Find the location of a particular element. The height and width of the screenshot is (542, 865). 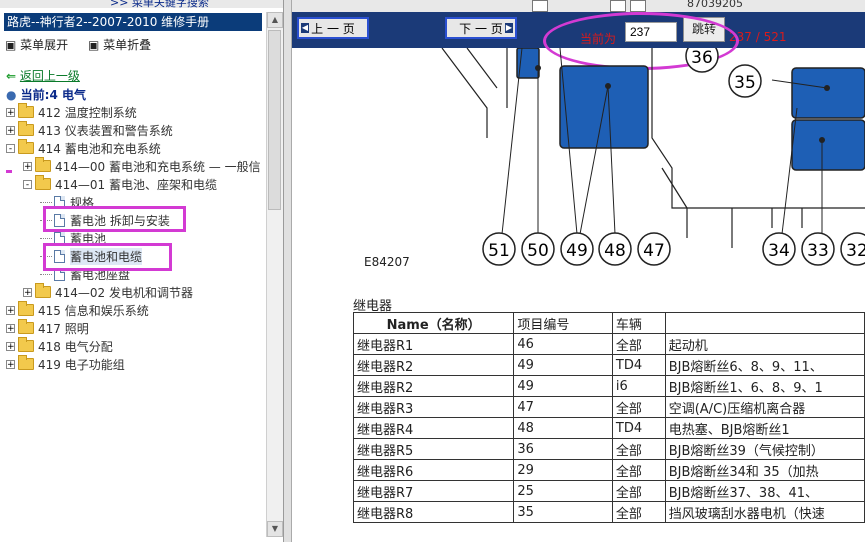

tree-item-413: +413 仪表装置和警告系统 is located at coordinates (89, 130).